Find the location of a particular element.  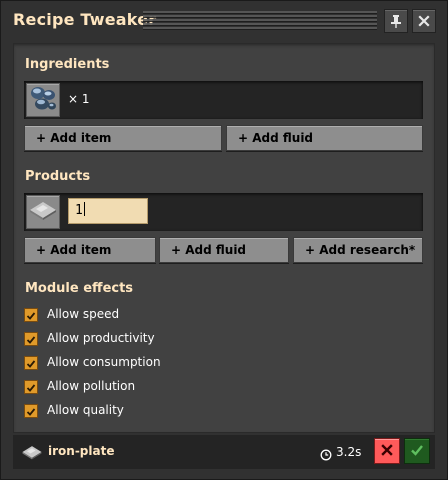

product-slot is located at coordinates (43, 212).